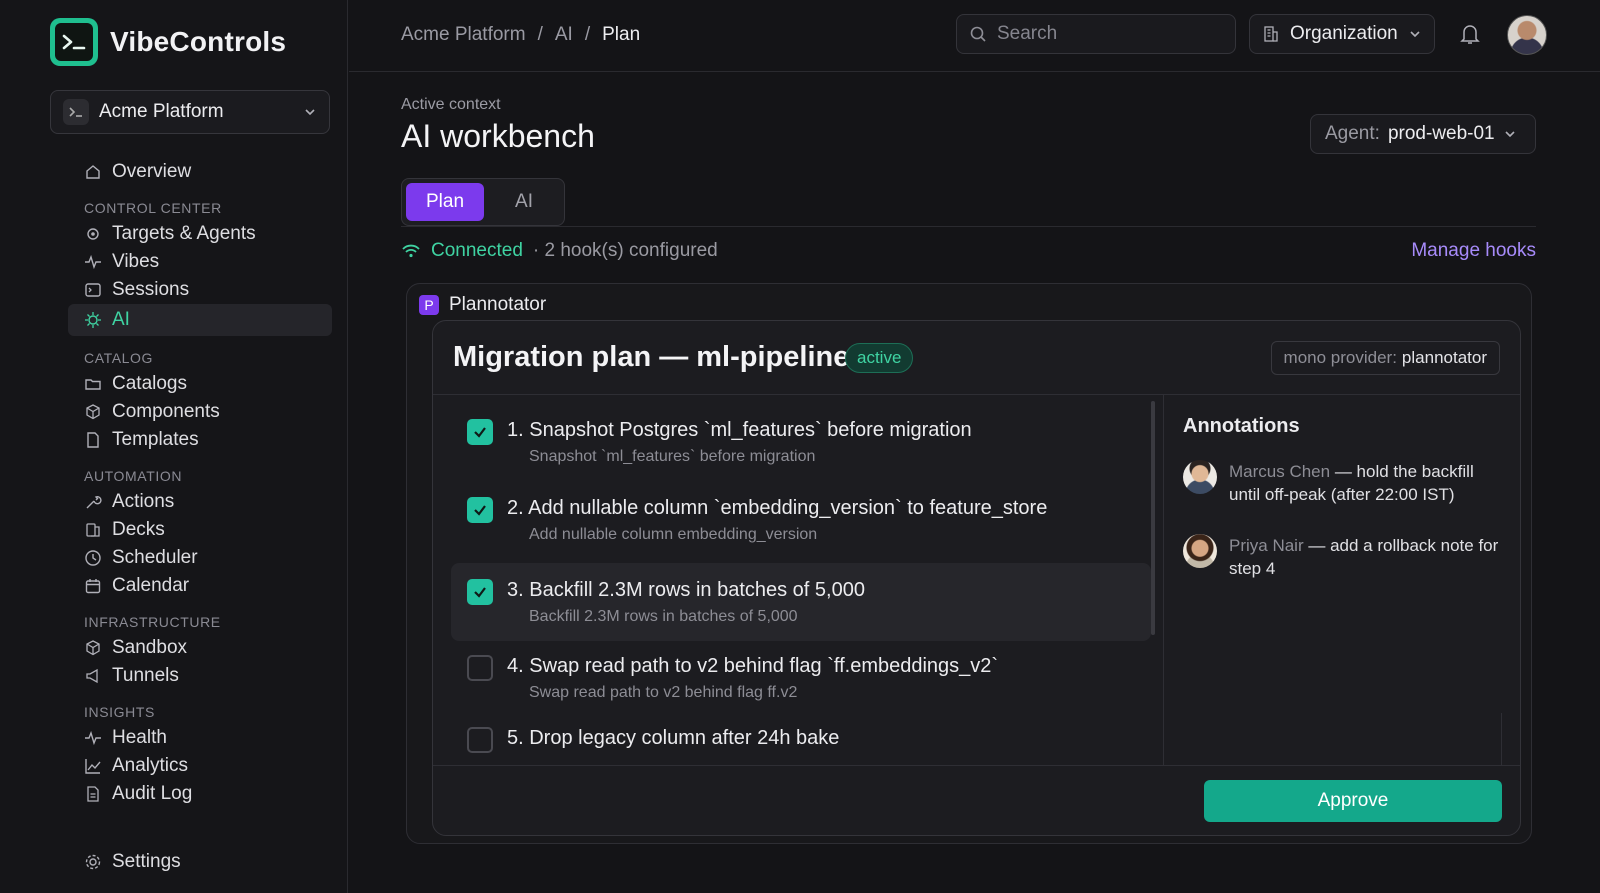  I want to click on notifications-bell-icon, so click(1470, 34).